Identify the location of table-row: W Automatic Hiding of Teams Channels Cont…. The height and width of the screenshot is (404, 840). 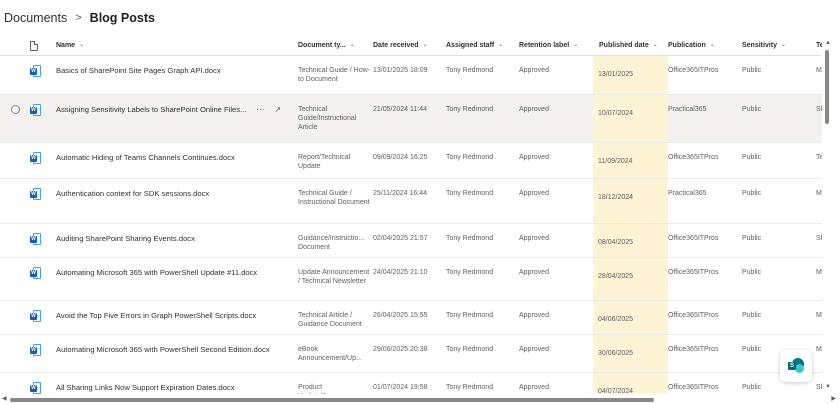
(411, 161).